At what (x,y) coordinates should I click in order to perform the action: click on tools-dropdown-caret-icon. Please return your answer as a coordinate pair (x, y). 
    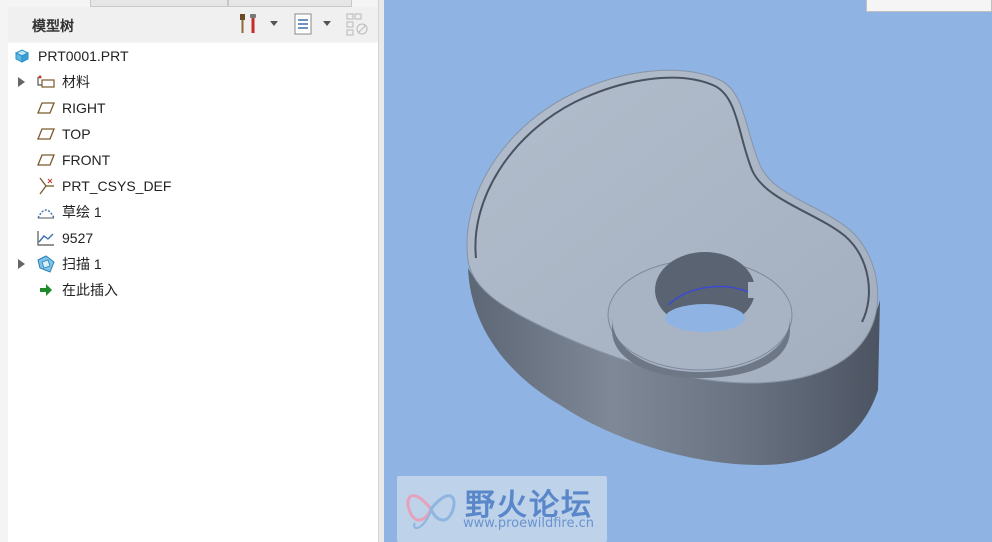
    Looking at the image, I should click on (274, 23).